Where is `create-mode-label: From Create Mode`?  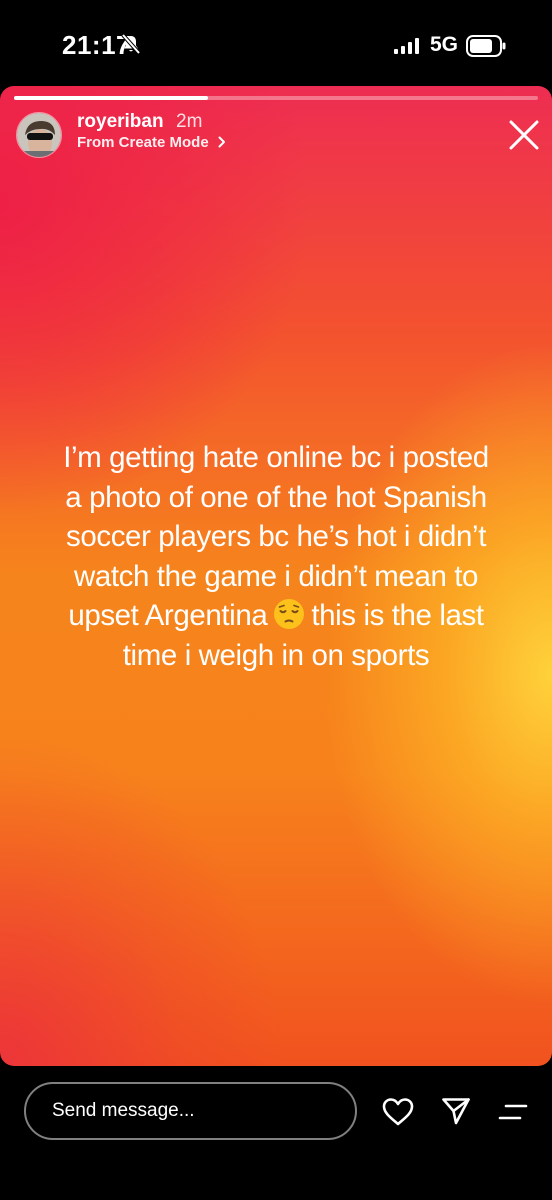 create-mode-label: From Create Mode is located at coordinates (143, 142).